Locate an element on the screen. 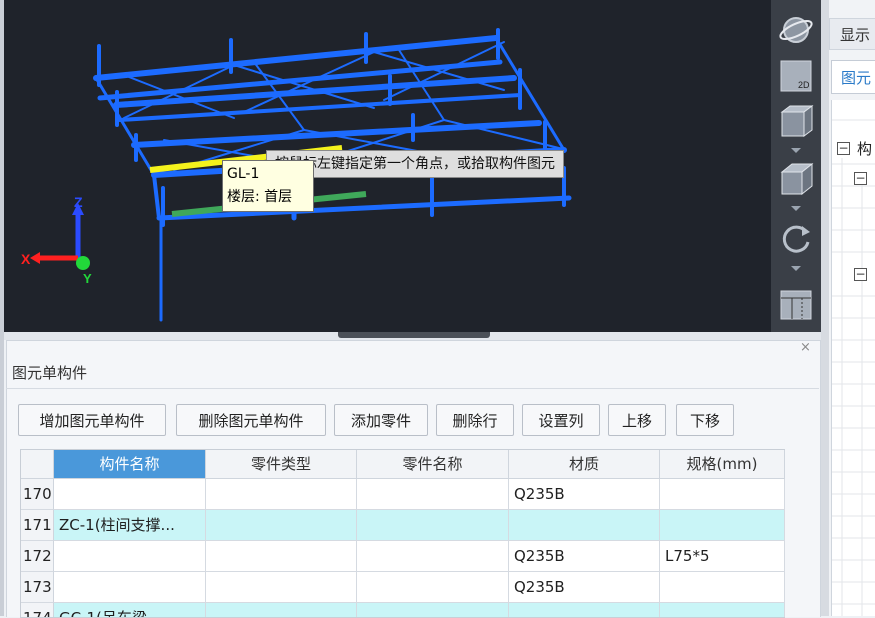 This screenshot has width=875, height=618. panel-title: 图元单构件 is located at coordinates (50, 373).